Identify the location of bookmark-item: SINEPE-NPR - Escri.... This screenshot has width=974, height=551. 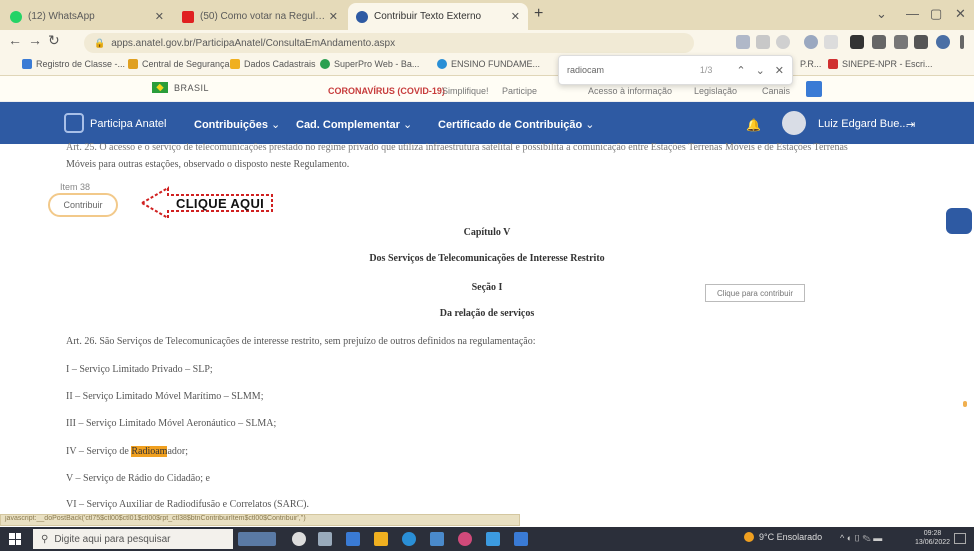
(880, 64).